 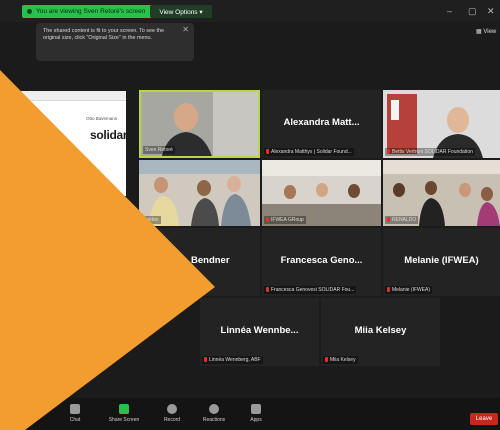 I want to click on participant-tile-melanie: Melanie (IFWEA) Melanie (IFWEA), so click(x=441, y=262).